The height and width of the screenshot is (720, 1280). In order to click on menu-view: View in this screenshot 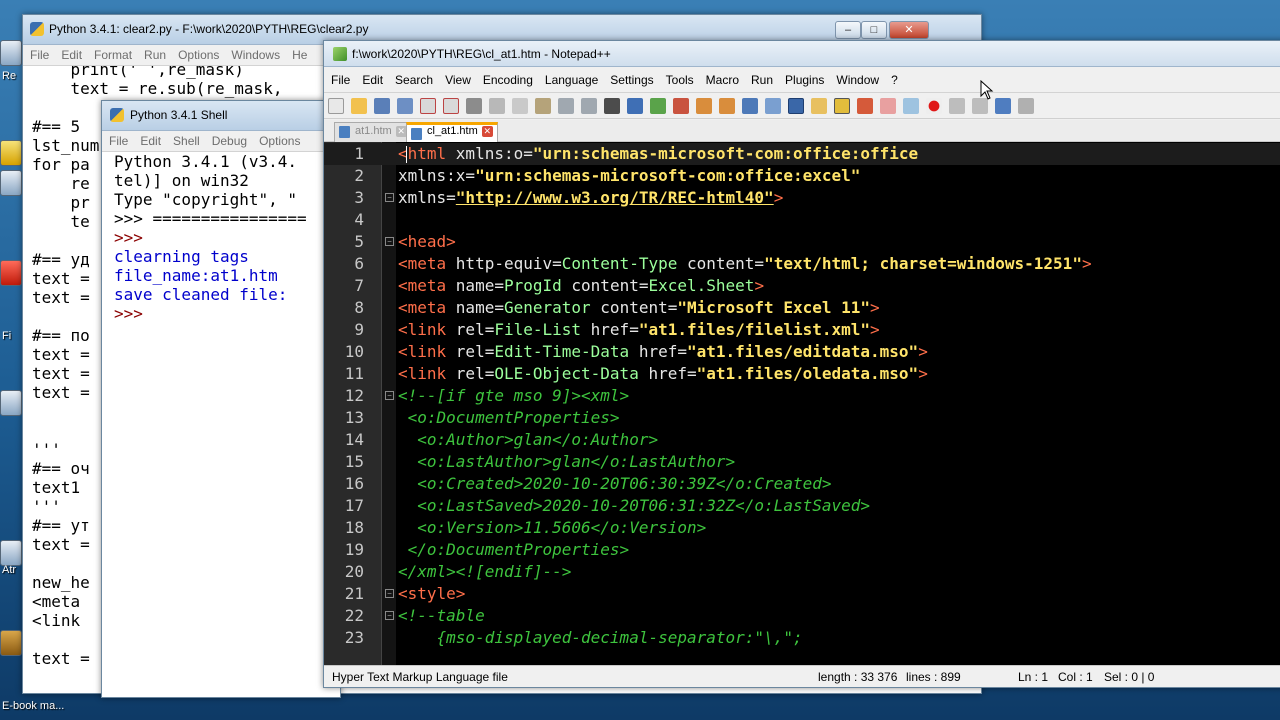, I will do `click(457, 78)`.